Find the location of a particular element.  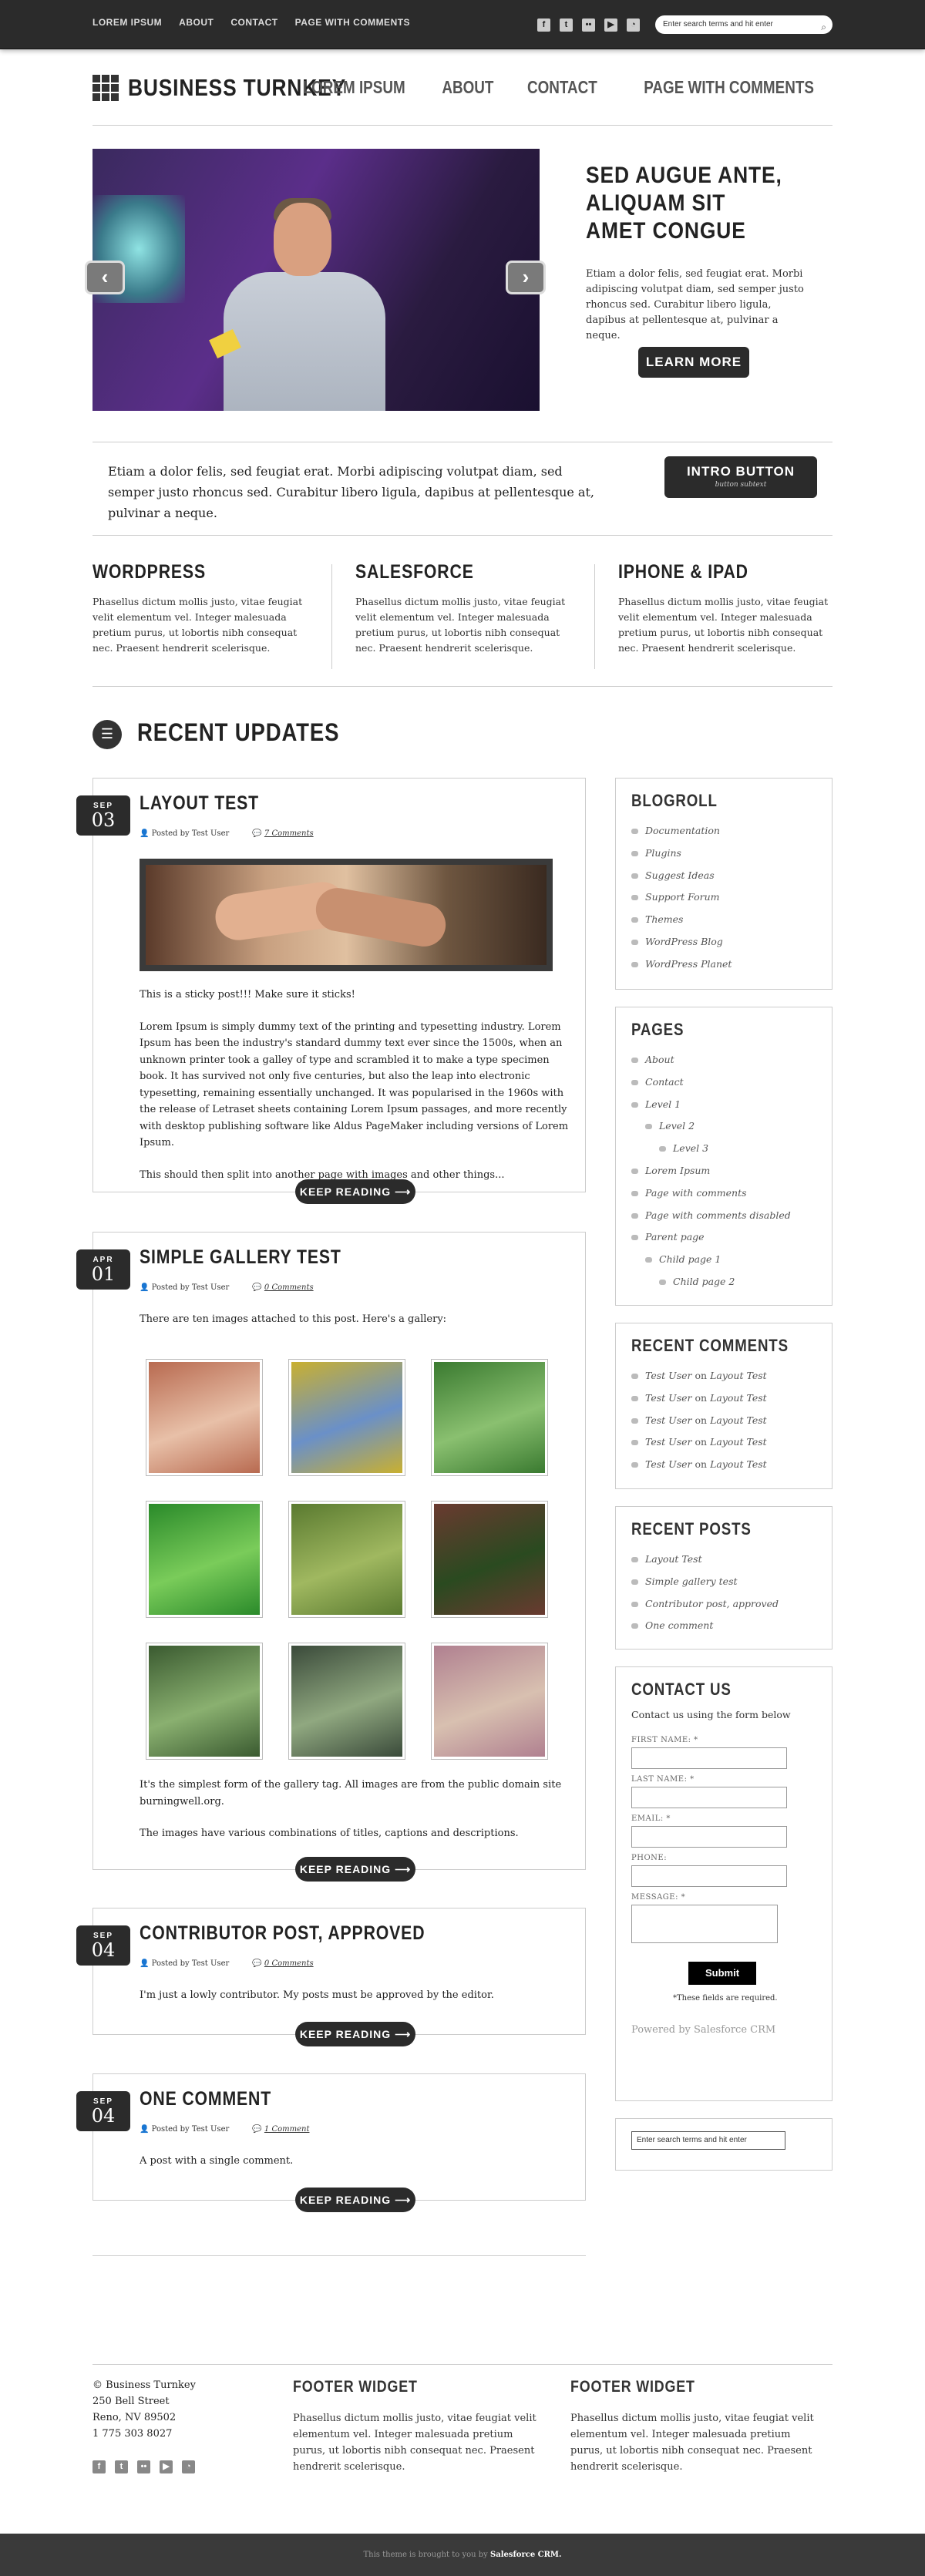

top-nav-lorem-ipsum: LOREM IPSUM is located at coordinates (127, 22).